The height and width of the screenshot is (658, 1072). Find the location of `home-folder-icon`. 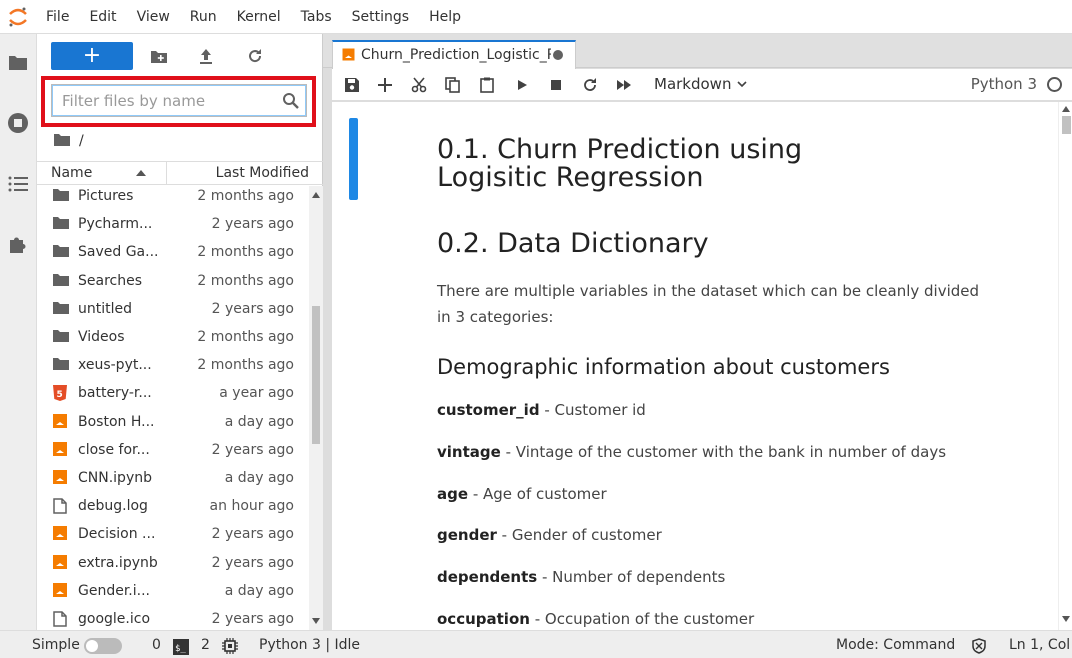

home-folder-icon is located at coordinates (62, 141).